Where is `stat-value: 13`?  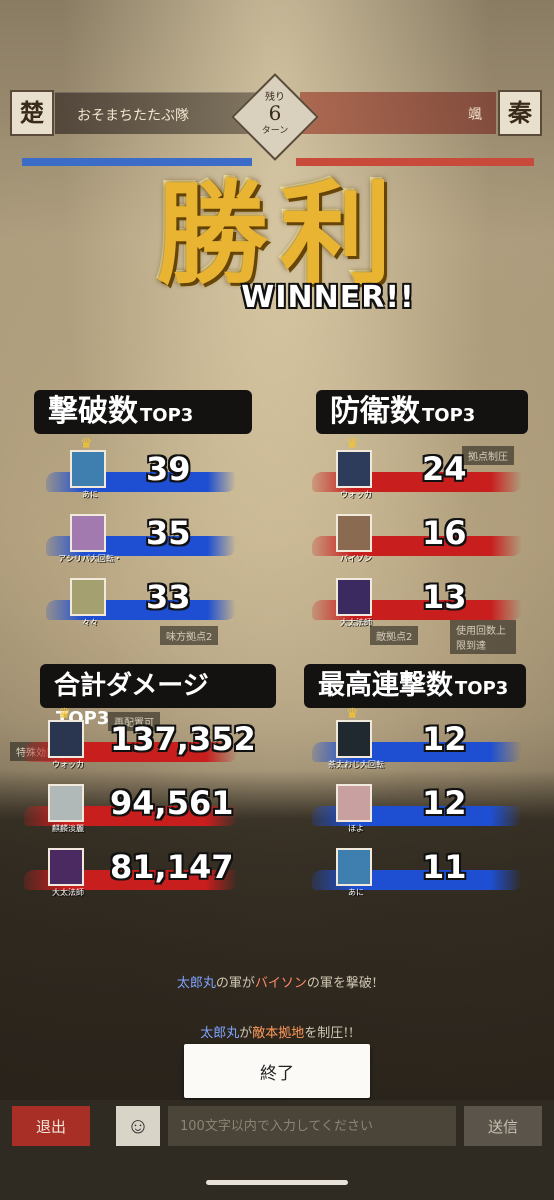
stat-value: 13 is located at coordinates (444, 597).